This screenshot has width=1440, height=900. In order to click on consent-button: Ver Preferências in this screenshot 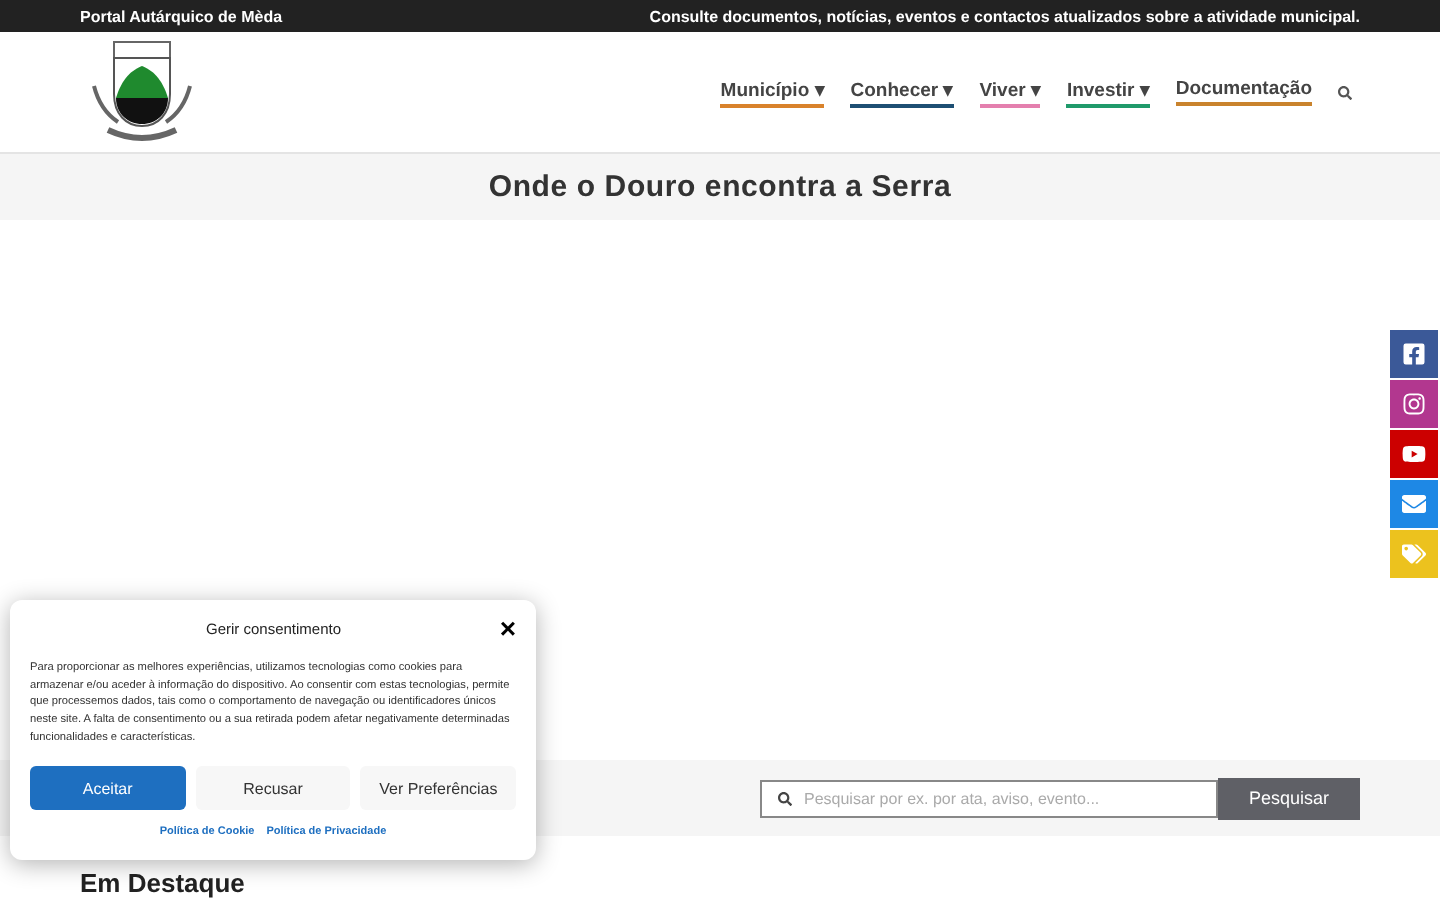, I will do `click(438, 788)`.